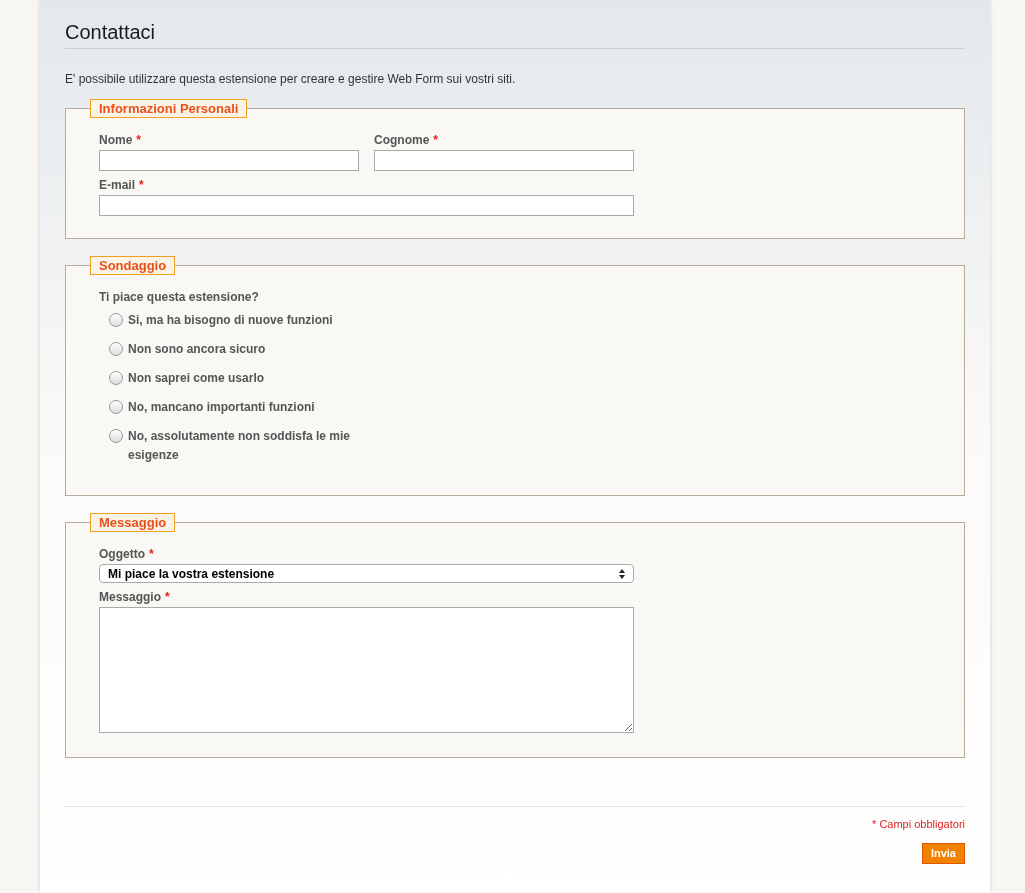 The image size is (1025, 893). I want to click on section-legend: Sondaggio, so click(133, 265).